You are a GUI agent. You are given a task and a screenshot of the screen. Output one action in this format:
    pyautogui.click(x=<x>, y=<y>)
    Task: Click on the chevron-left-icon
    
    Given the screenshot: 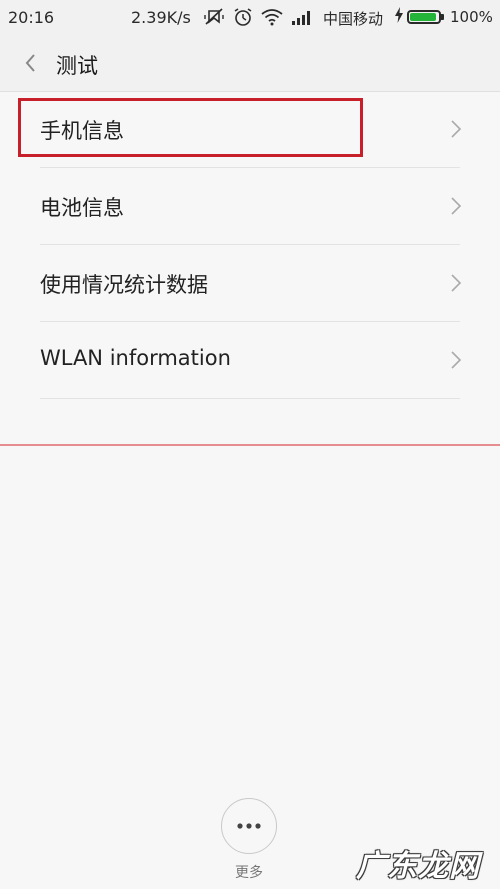 What is the action you would take?
    pyautogui.click(x=30, y=63)
    